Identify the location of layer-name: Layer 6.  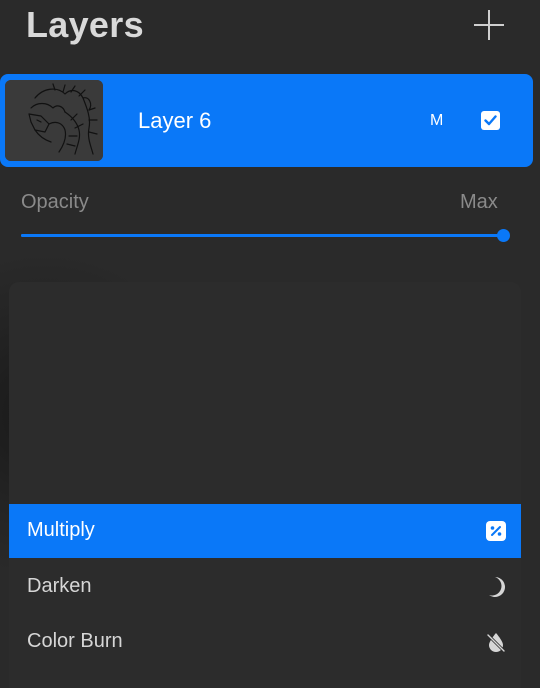
(174, 121).